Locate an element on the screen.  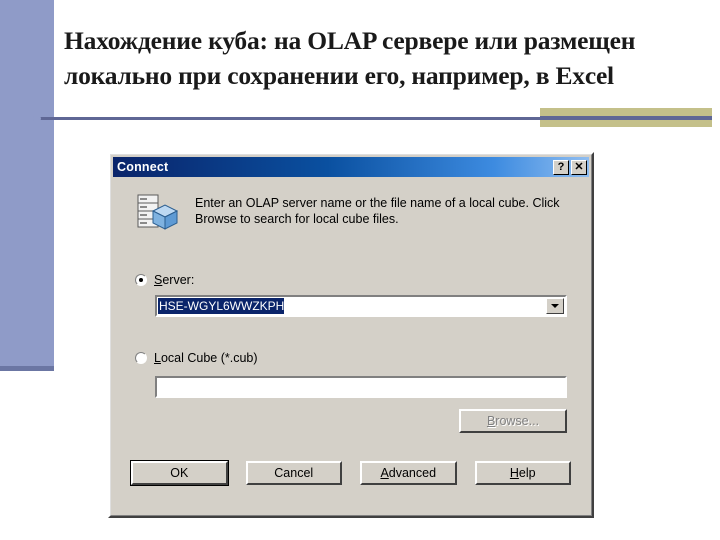
dialog-title-bar: Connect ? ✕ is located at coordinates (351, 167).